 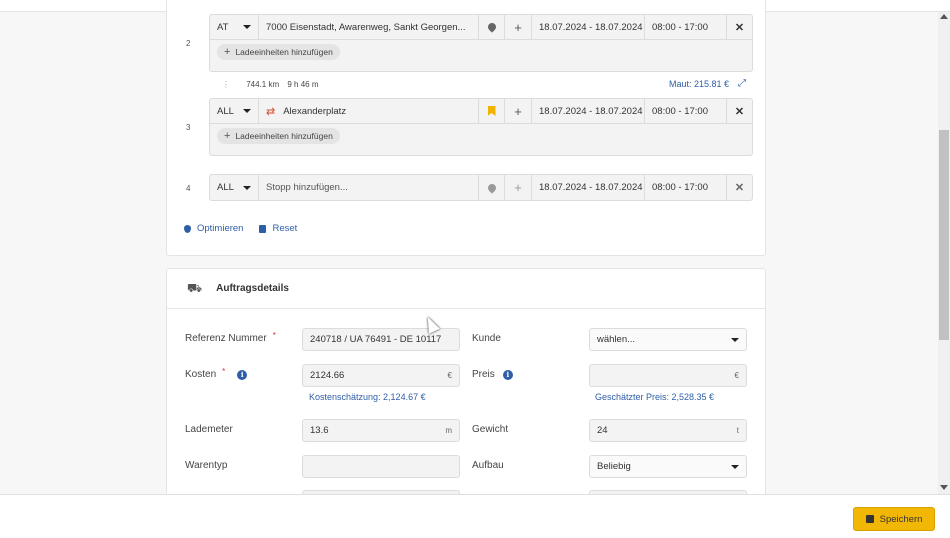 I want to click on stopwatch-icon, so click(x=187, y=228).